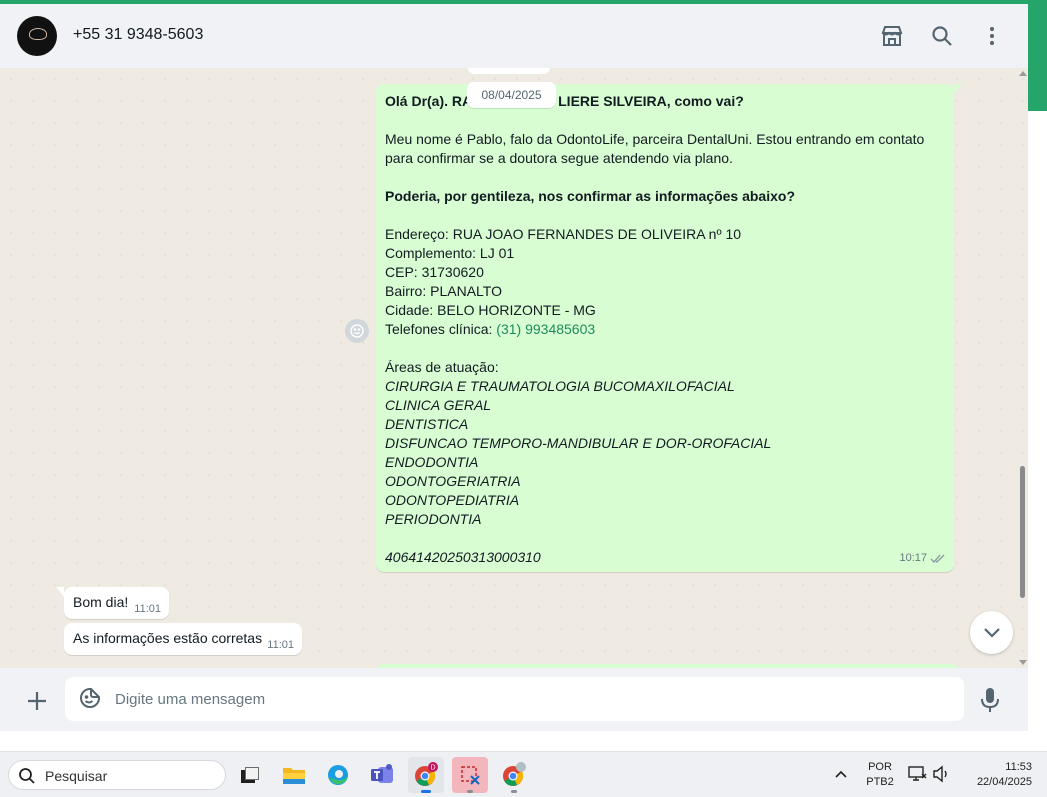  What do you see at coordinates (511, 95) in the screenshot?
I see `date-separator: 08/04/2025` at bounding box center [511, 95].